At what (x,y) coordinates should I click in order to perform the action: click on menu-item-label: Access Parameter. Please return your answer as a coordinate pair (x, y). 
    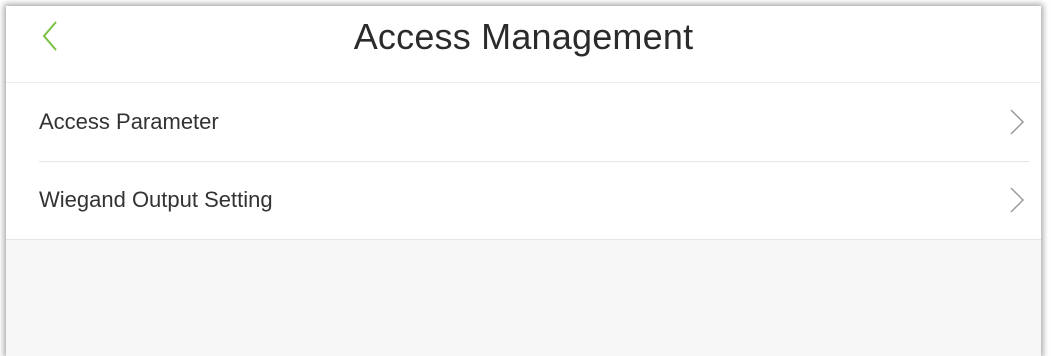
    Looking at the image, I should click on (129, 121).